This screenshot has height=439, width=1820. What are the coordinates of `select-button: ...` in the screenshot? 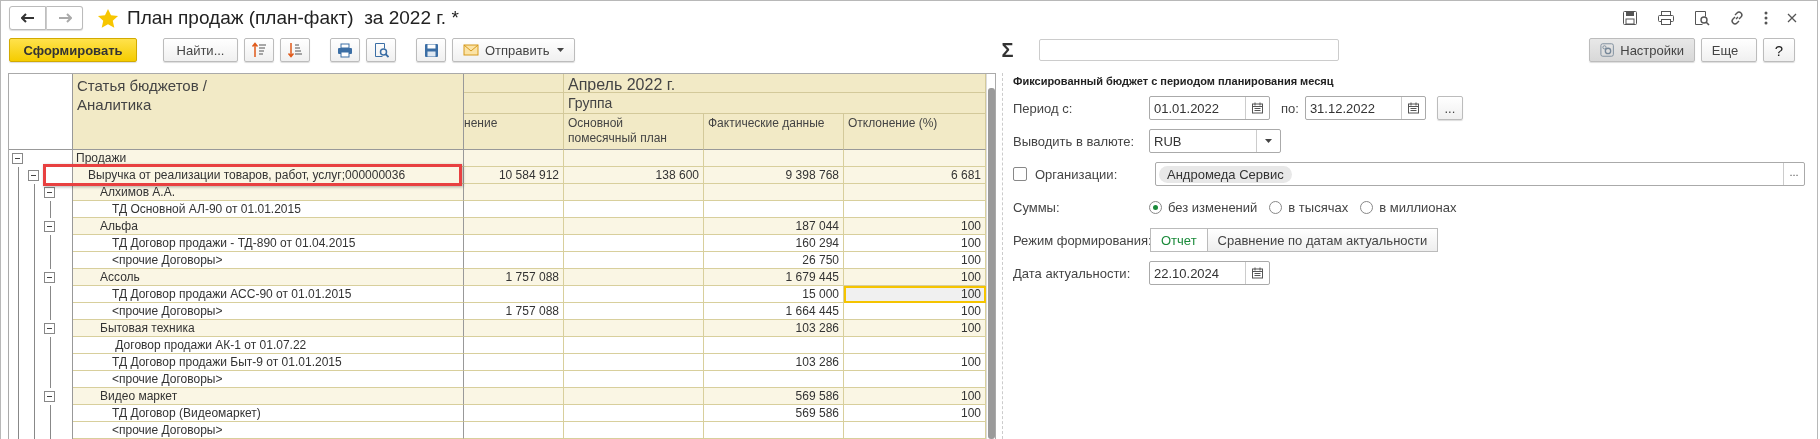 It's located at (1793, 174).